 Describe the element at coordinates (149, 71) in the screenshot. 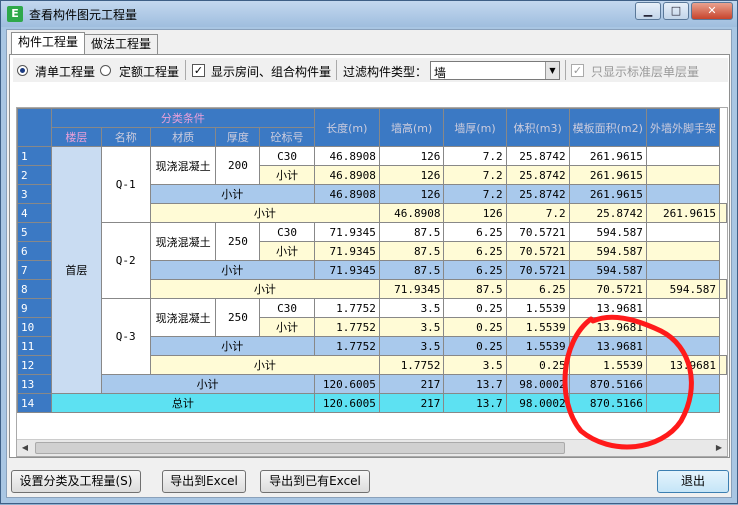

I see `radio-quota-label: 定额工程量` at that location.